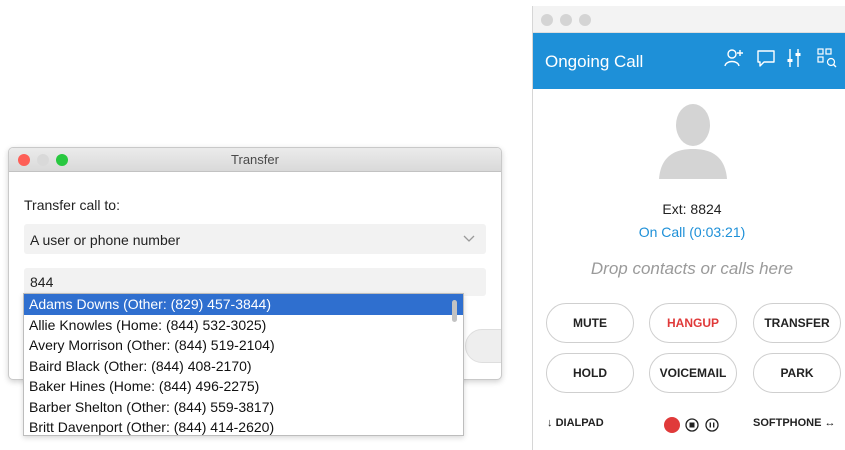 Image resolution: width=845 pixels, height=450 pixels. Describe the element at coordinates (243, 386) in the screenshot. I see `suggestion-item: Baker Hines (Home: (844) 496-2275)` at that location.